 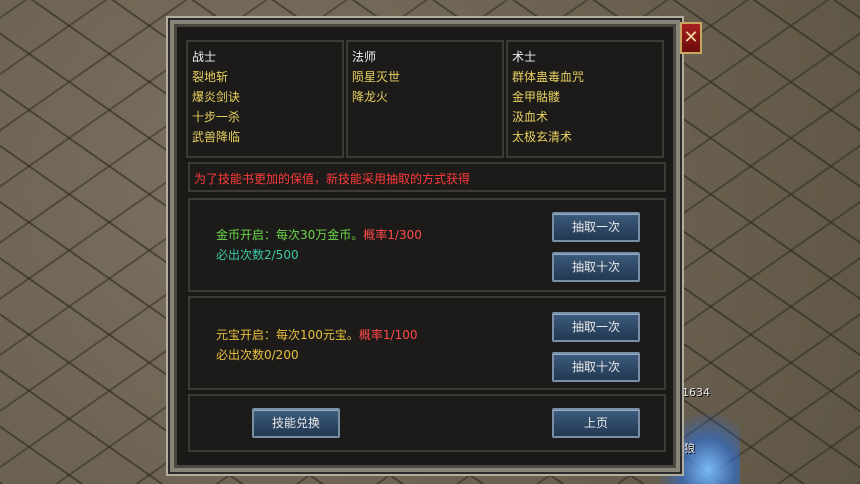 I want to click on skill-item: 陨星灭世, so click(x=376, y=77).